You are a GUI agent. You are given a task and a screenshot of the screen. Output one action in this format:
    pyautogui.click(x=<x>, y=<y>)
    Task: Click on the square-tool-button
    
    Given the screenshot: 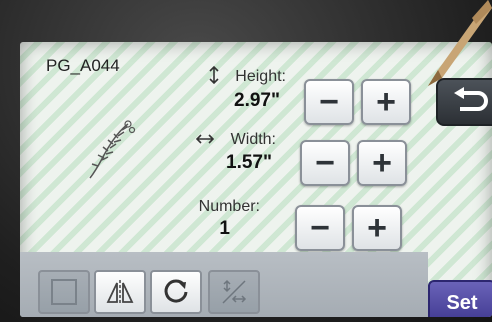 What is the action you would take?
    pyautogui.click(x=64, y=292)
    